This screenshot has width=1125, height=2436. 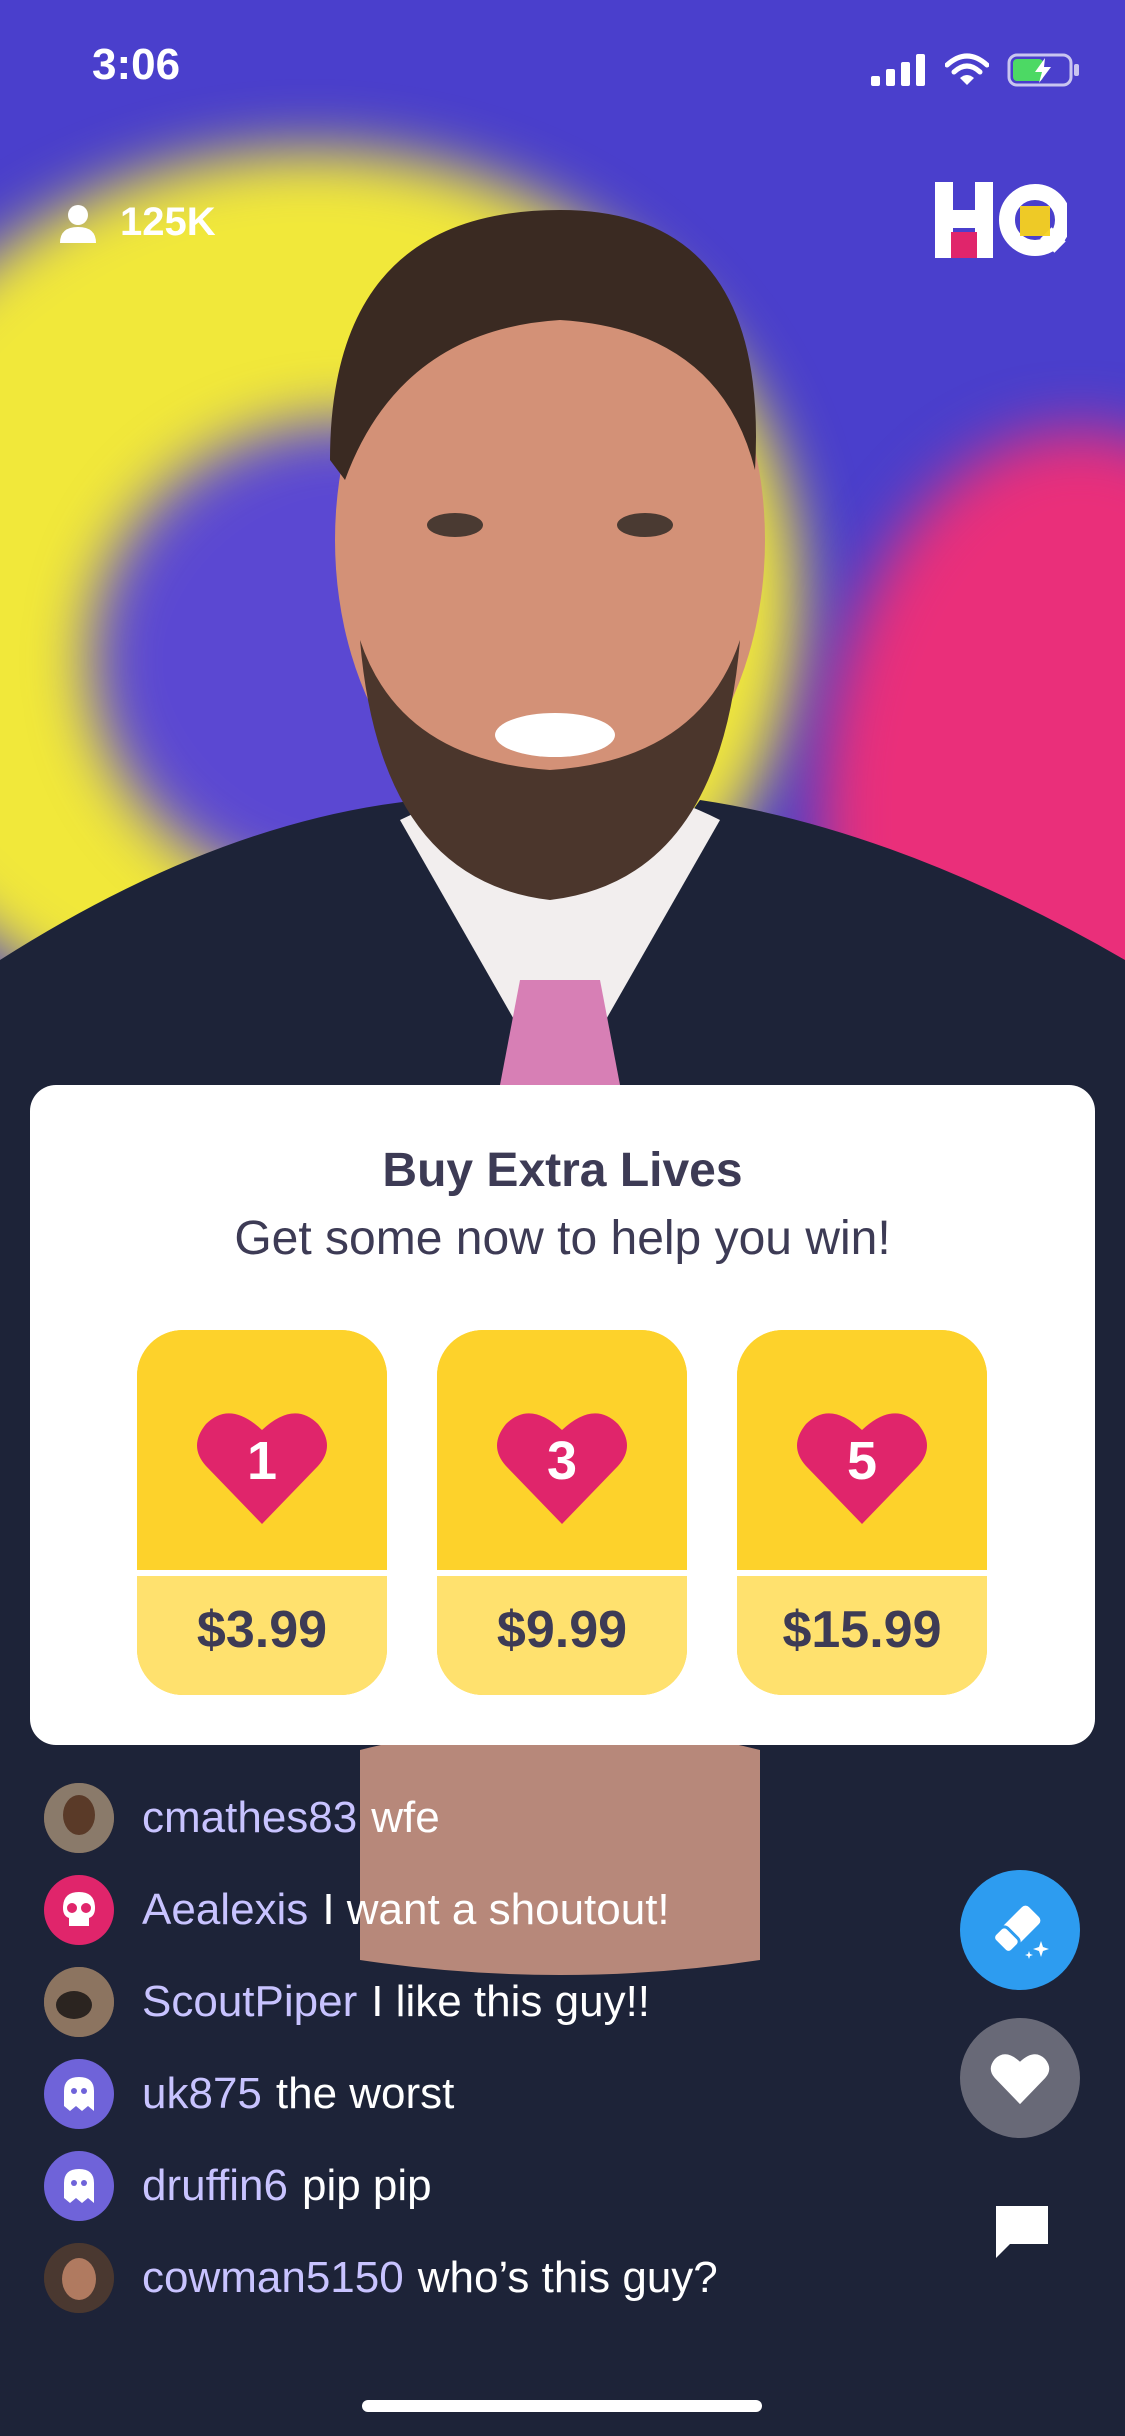 What do you see at coordinates (967, 69) in the screenshot?
I see `wifi-icon` at bounding box center [967, 69].